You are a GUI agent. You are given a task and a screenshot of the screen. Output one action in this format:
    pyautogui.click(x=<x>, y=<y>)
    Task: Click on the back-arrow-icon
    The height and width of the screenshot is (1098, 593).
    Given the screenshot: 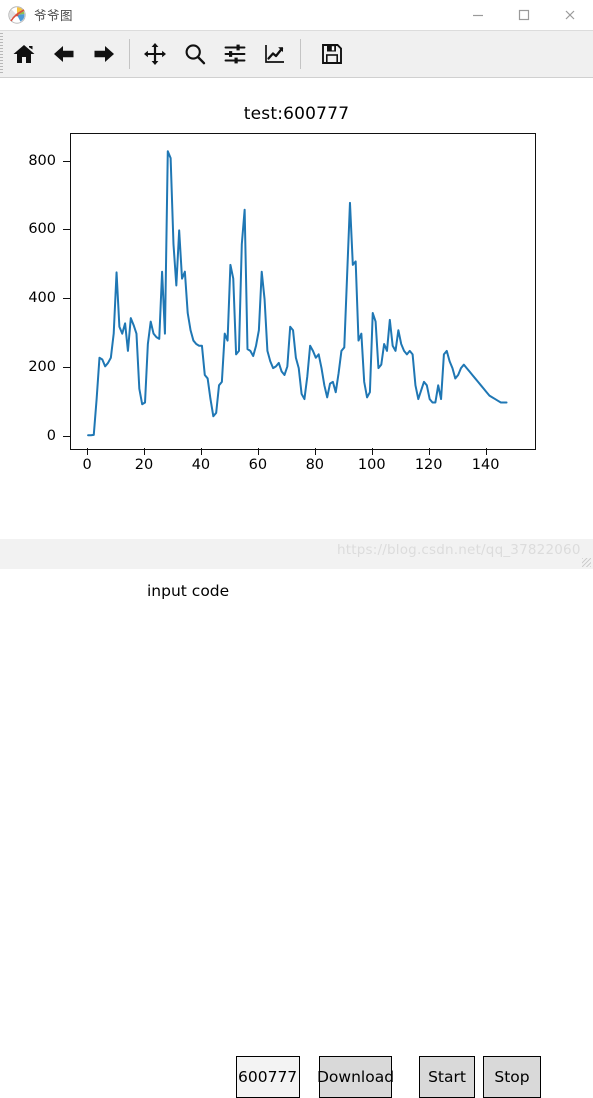 What is the action you would take?
    pyautogui.click(x=64, y=54)
    